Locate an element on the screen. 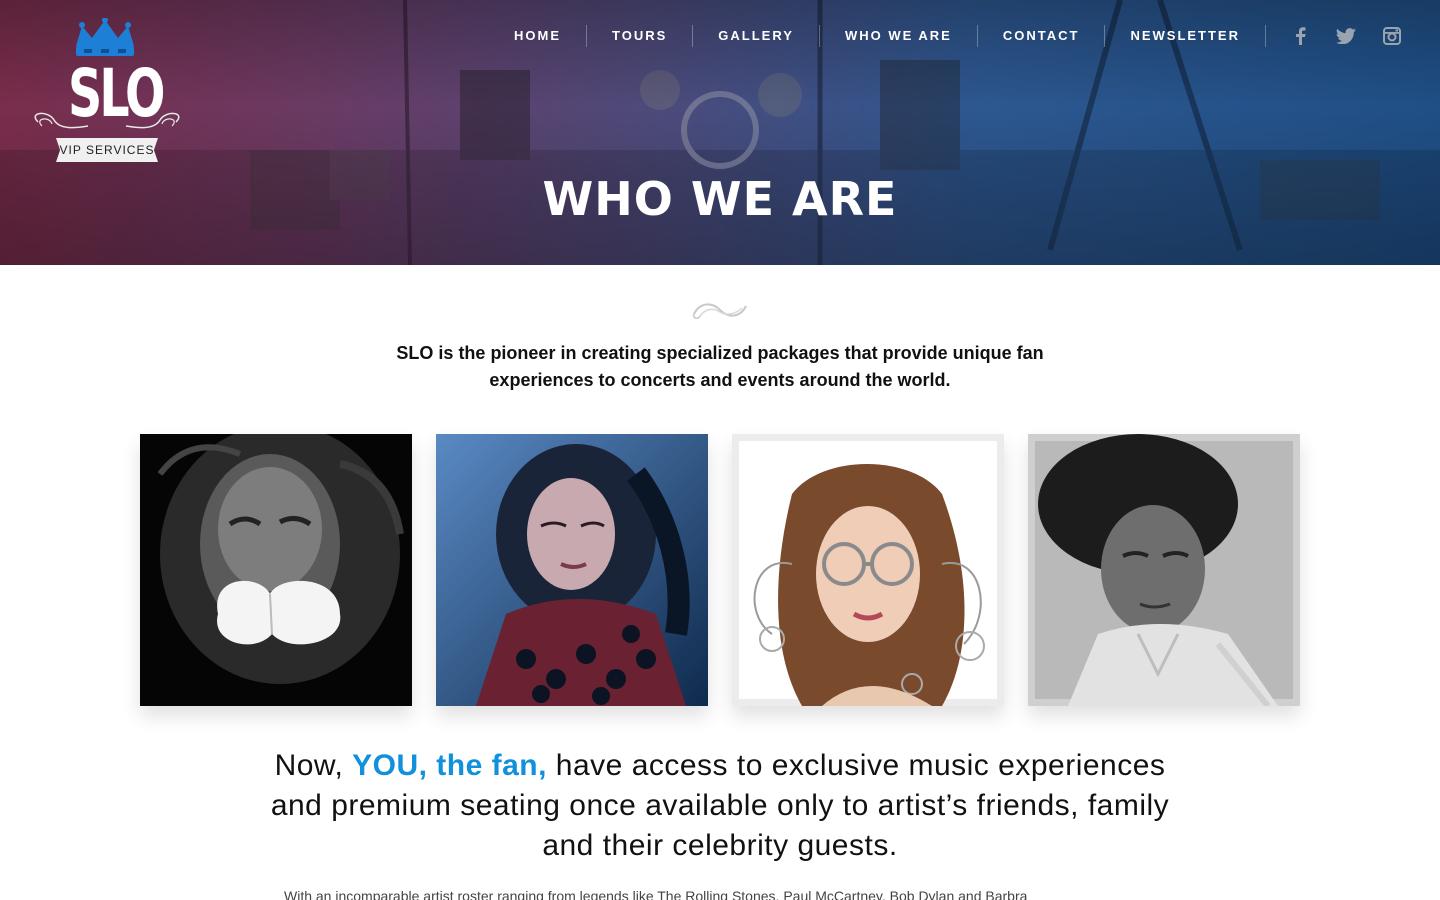 This screenshot has height=900, width=1440. logo-ribbon: VIP SERVICES is located at coordinates (107, 150).